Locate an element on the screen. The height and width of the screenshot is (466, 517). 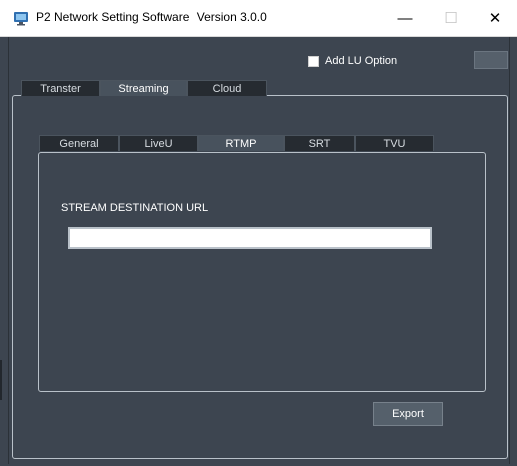
tab-general: General is located at coordinates (79, 143).